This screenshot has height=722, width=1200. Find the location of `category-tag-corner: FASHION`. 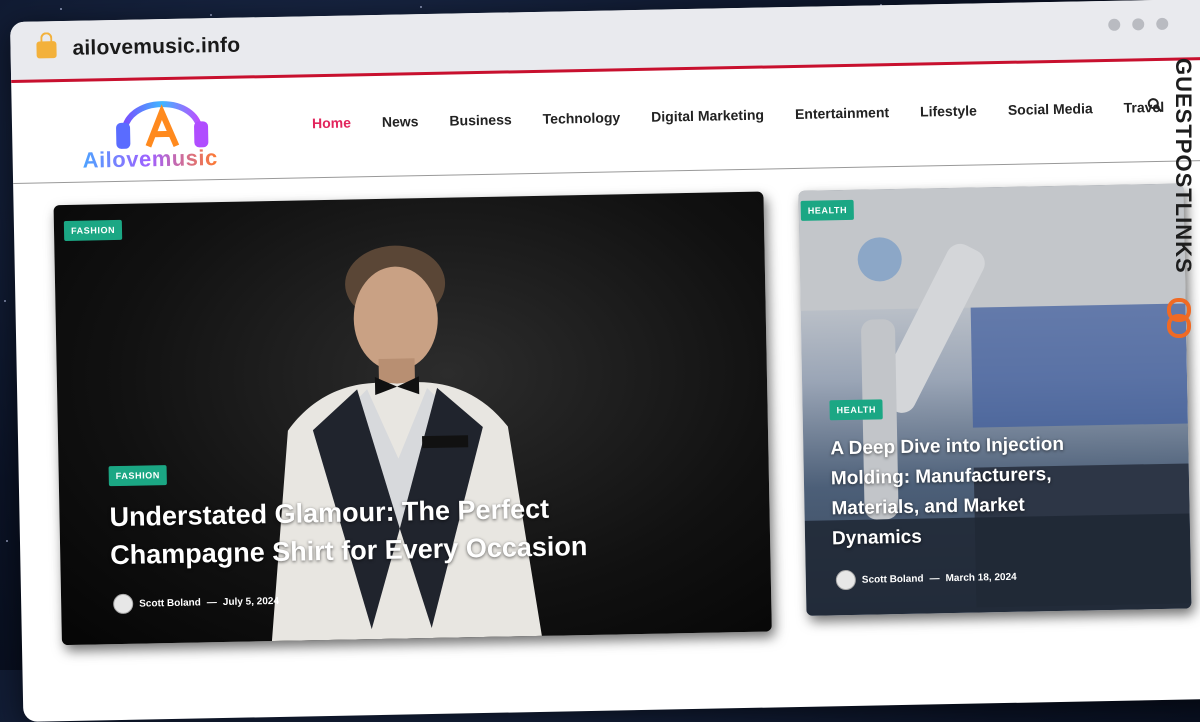

category-tag-corner: FASHION is located at coordinates (93, 230).